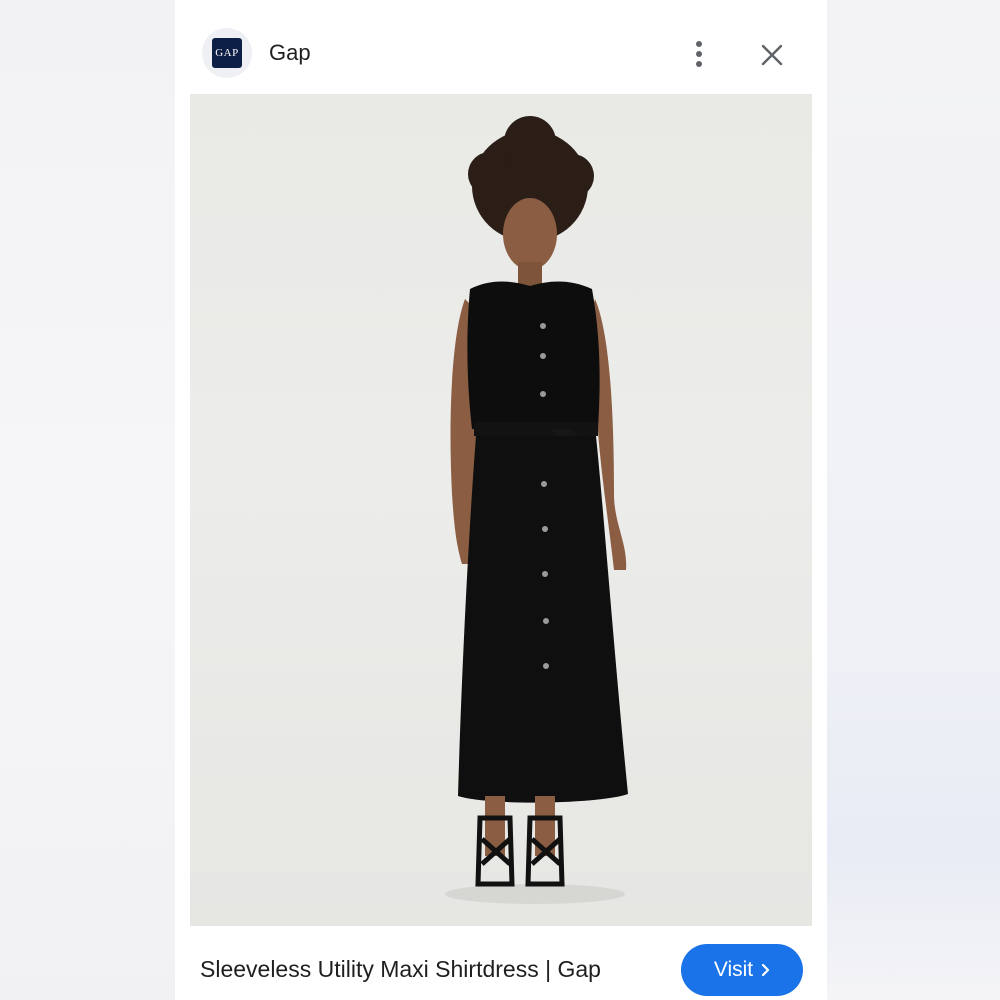 This screenshot has width=1000, height=1000. Describe the element at coordinates (766, 970) in the screenshot. I see `chevron-right-icon` at that location.